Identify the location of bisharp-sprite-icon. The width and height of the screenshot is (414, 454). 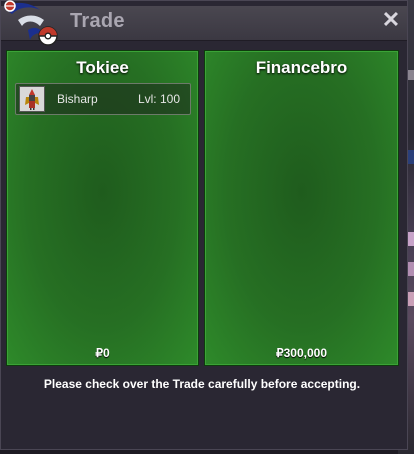
(32, 99).